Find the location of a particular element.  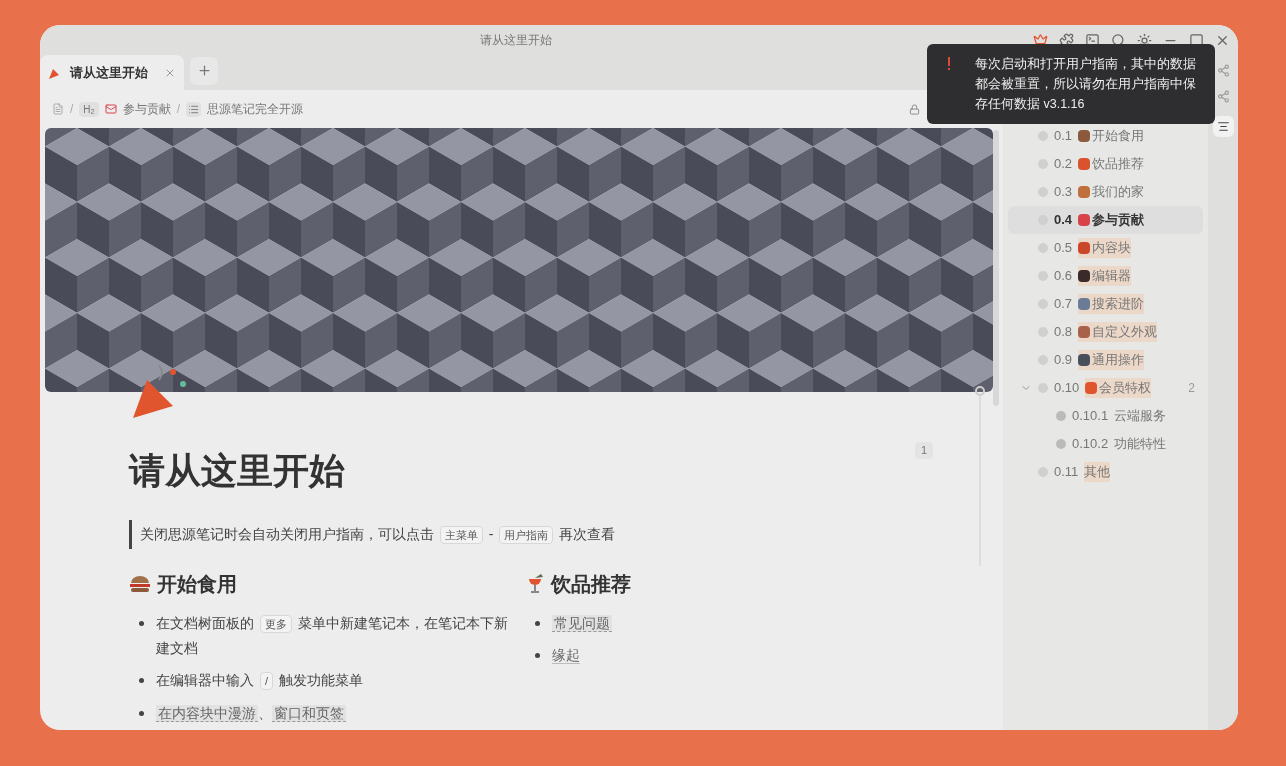

outline-item: 0.2 饮品推荐 is located at coordinates (1105, 164).